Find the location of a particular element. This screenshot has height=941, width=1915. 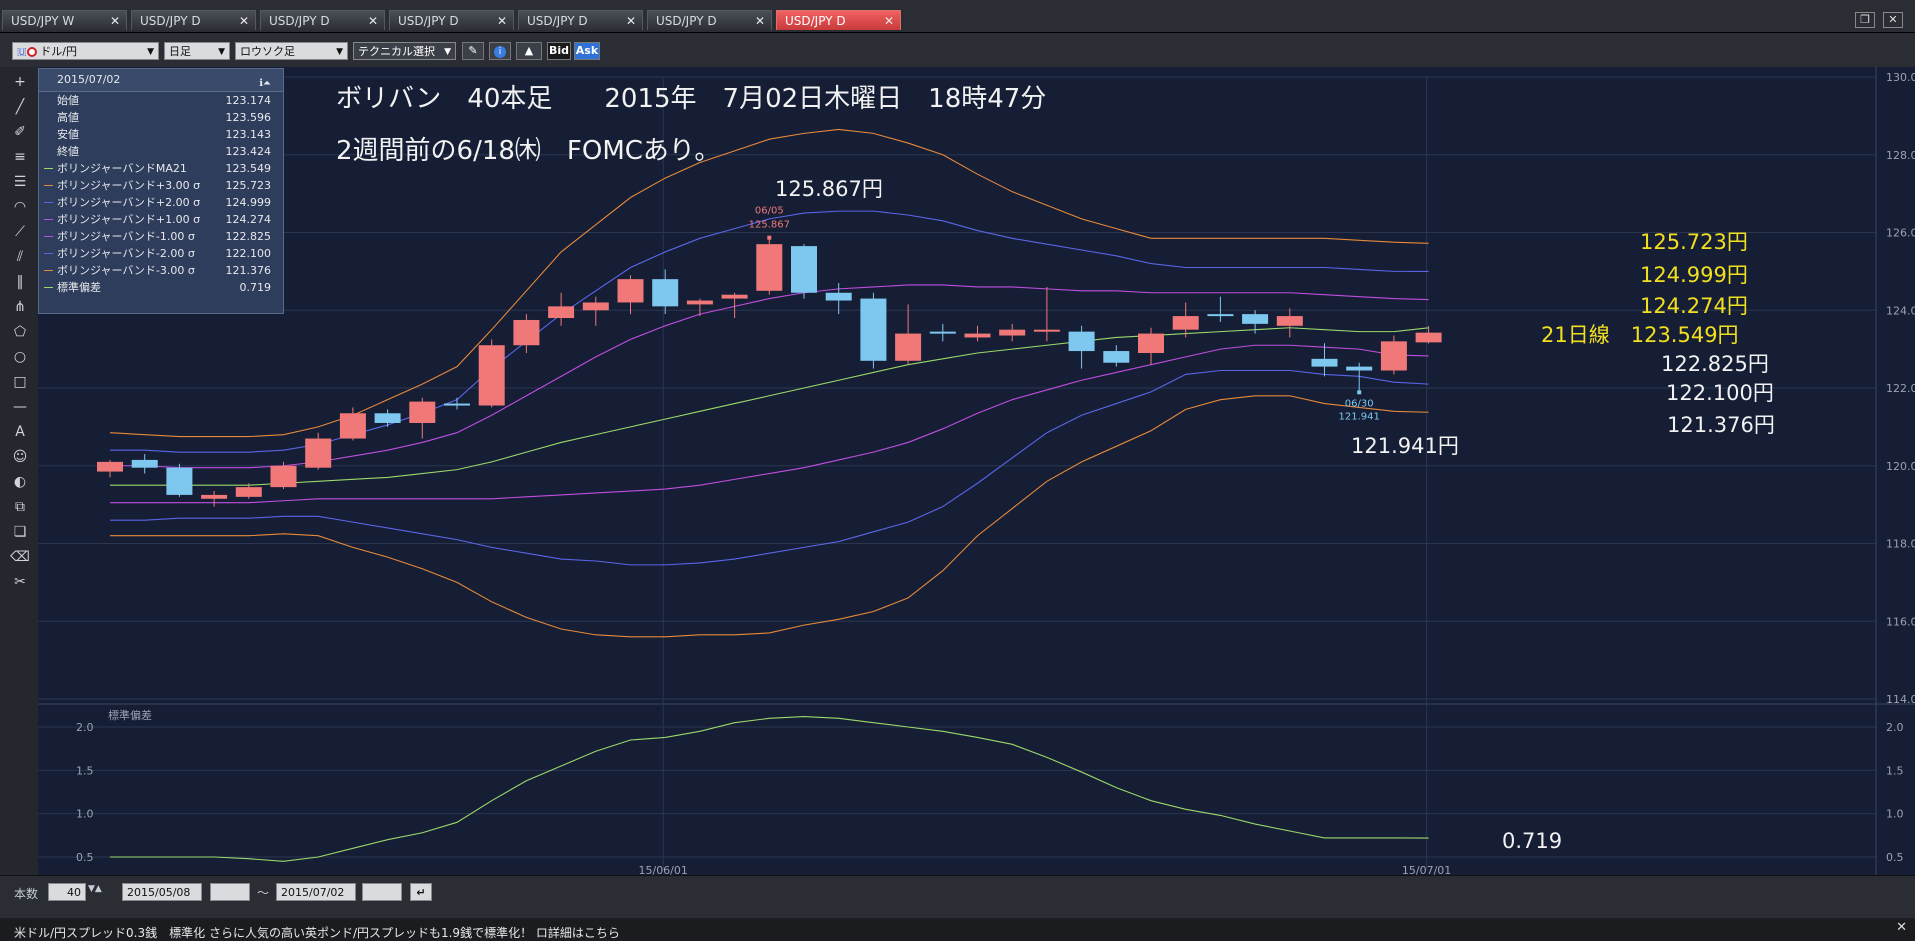

fibonacci-arc-icon: ◠ is located at coordinates (20, 207).